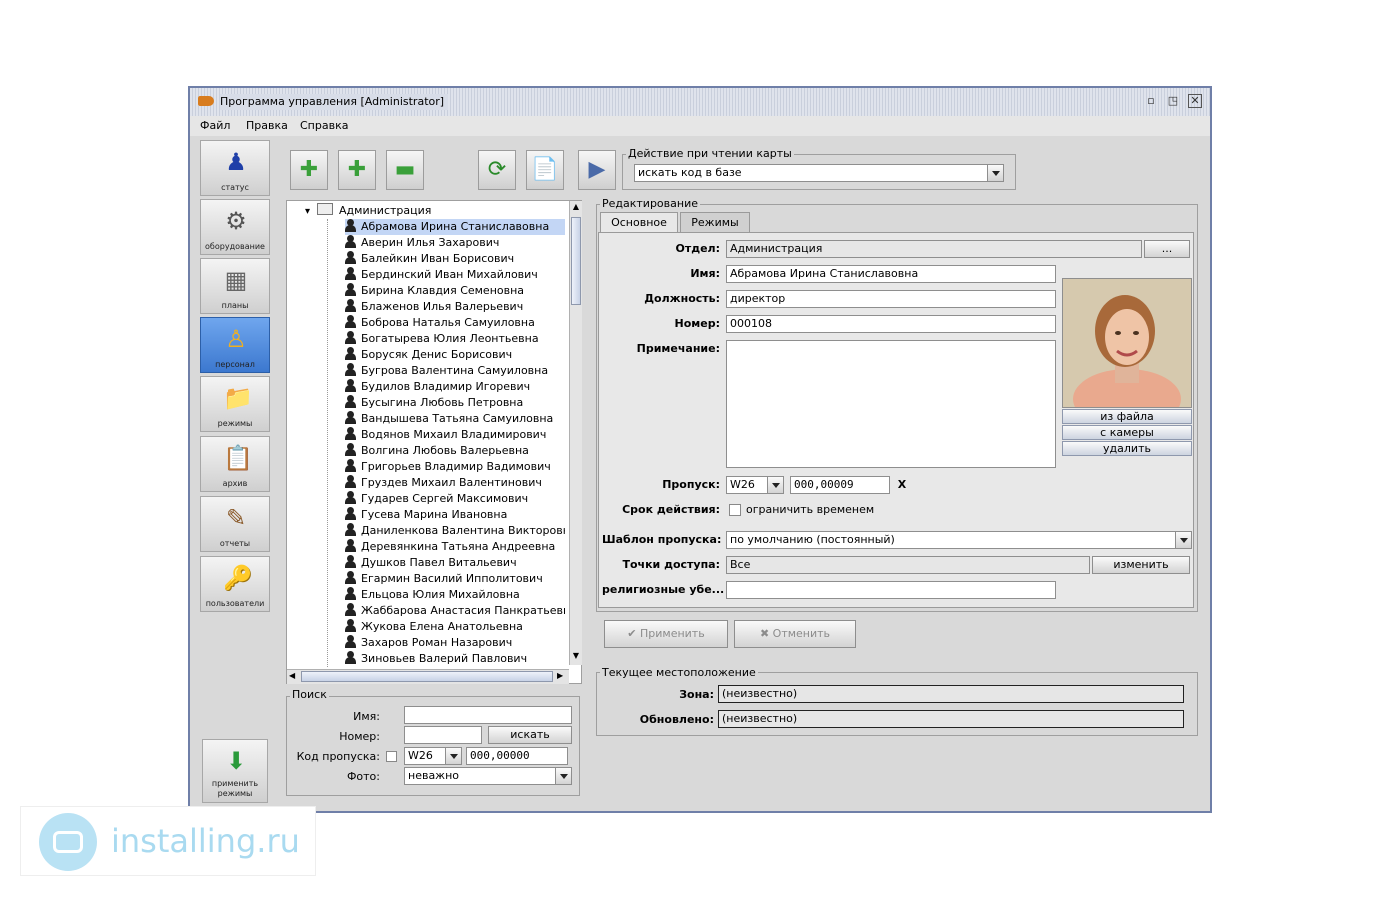 This screenshot has height=900, width=1400. I want to click on tree-person-label: Ельцова Юлия Михайловна, so click(440, 594).